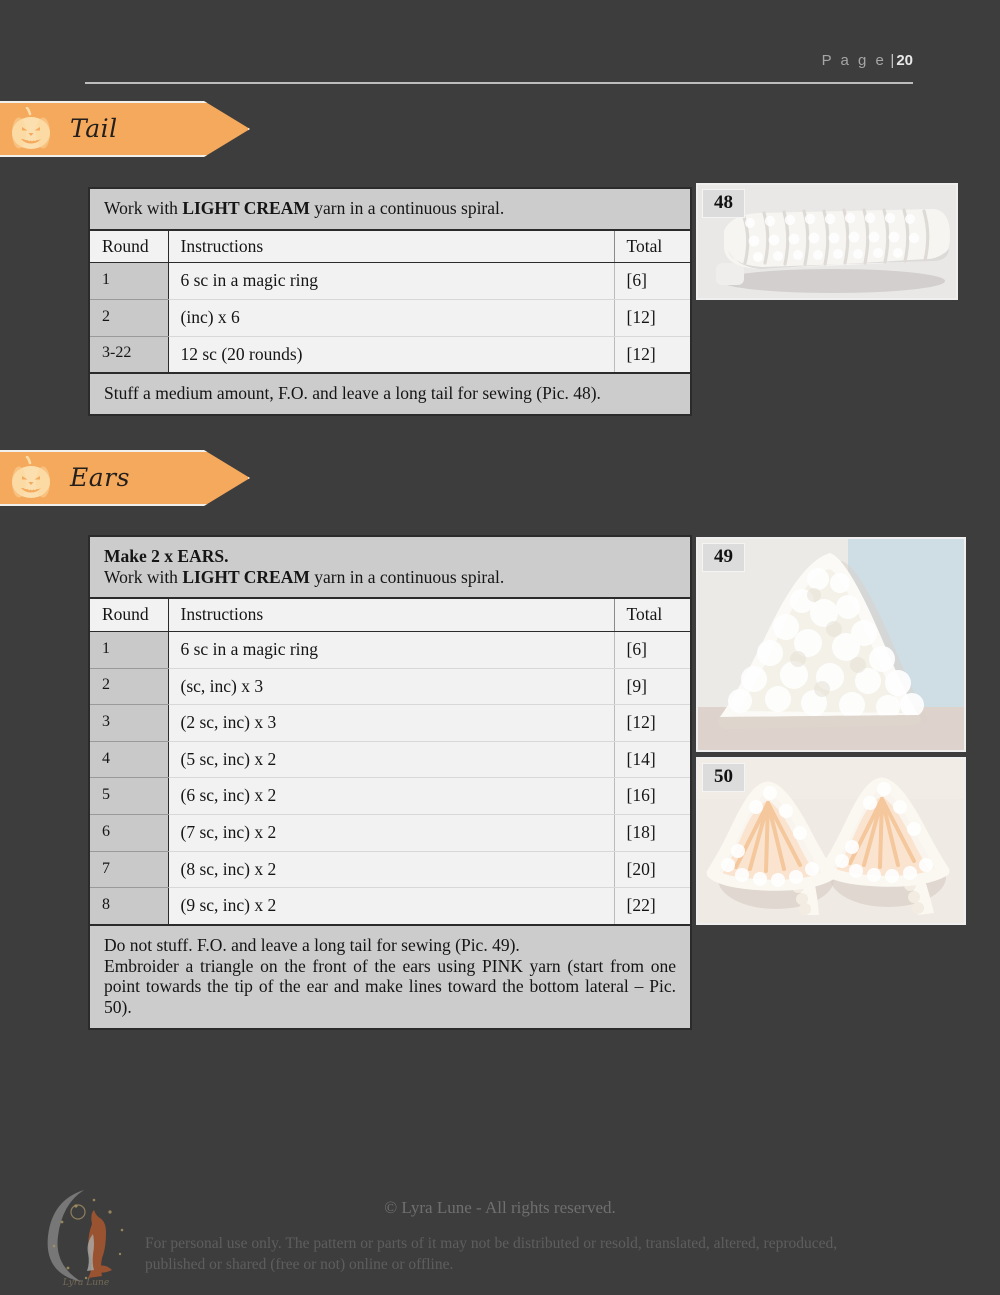 This screenshot has width=1000, height=1295. I want to click on page-word: P a g e, so click(854, 60).